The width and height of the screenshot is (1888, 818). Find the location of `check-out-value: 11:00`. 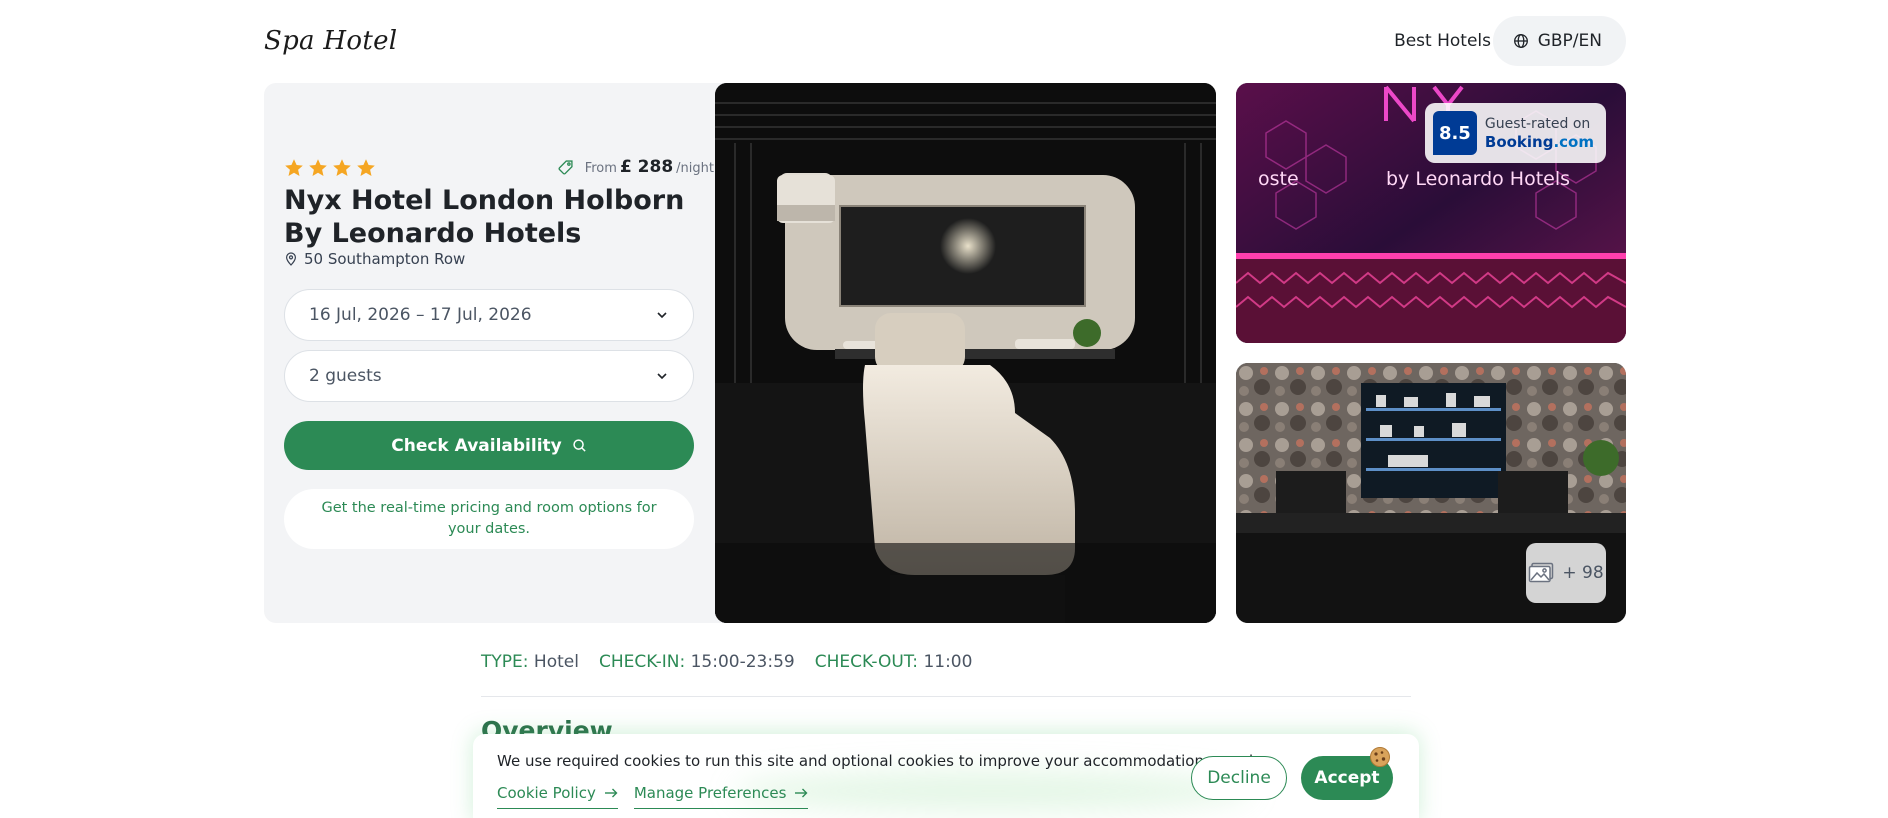

check-out-value: 11:00 is located at coordinates (948, 662).